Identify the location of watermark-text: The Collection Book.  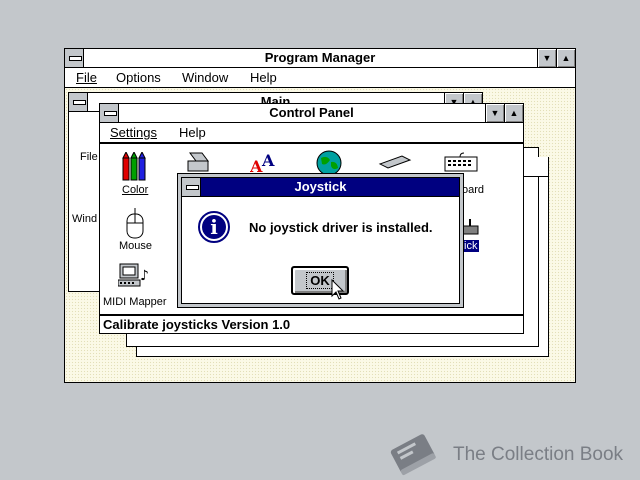
(538, 454).